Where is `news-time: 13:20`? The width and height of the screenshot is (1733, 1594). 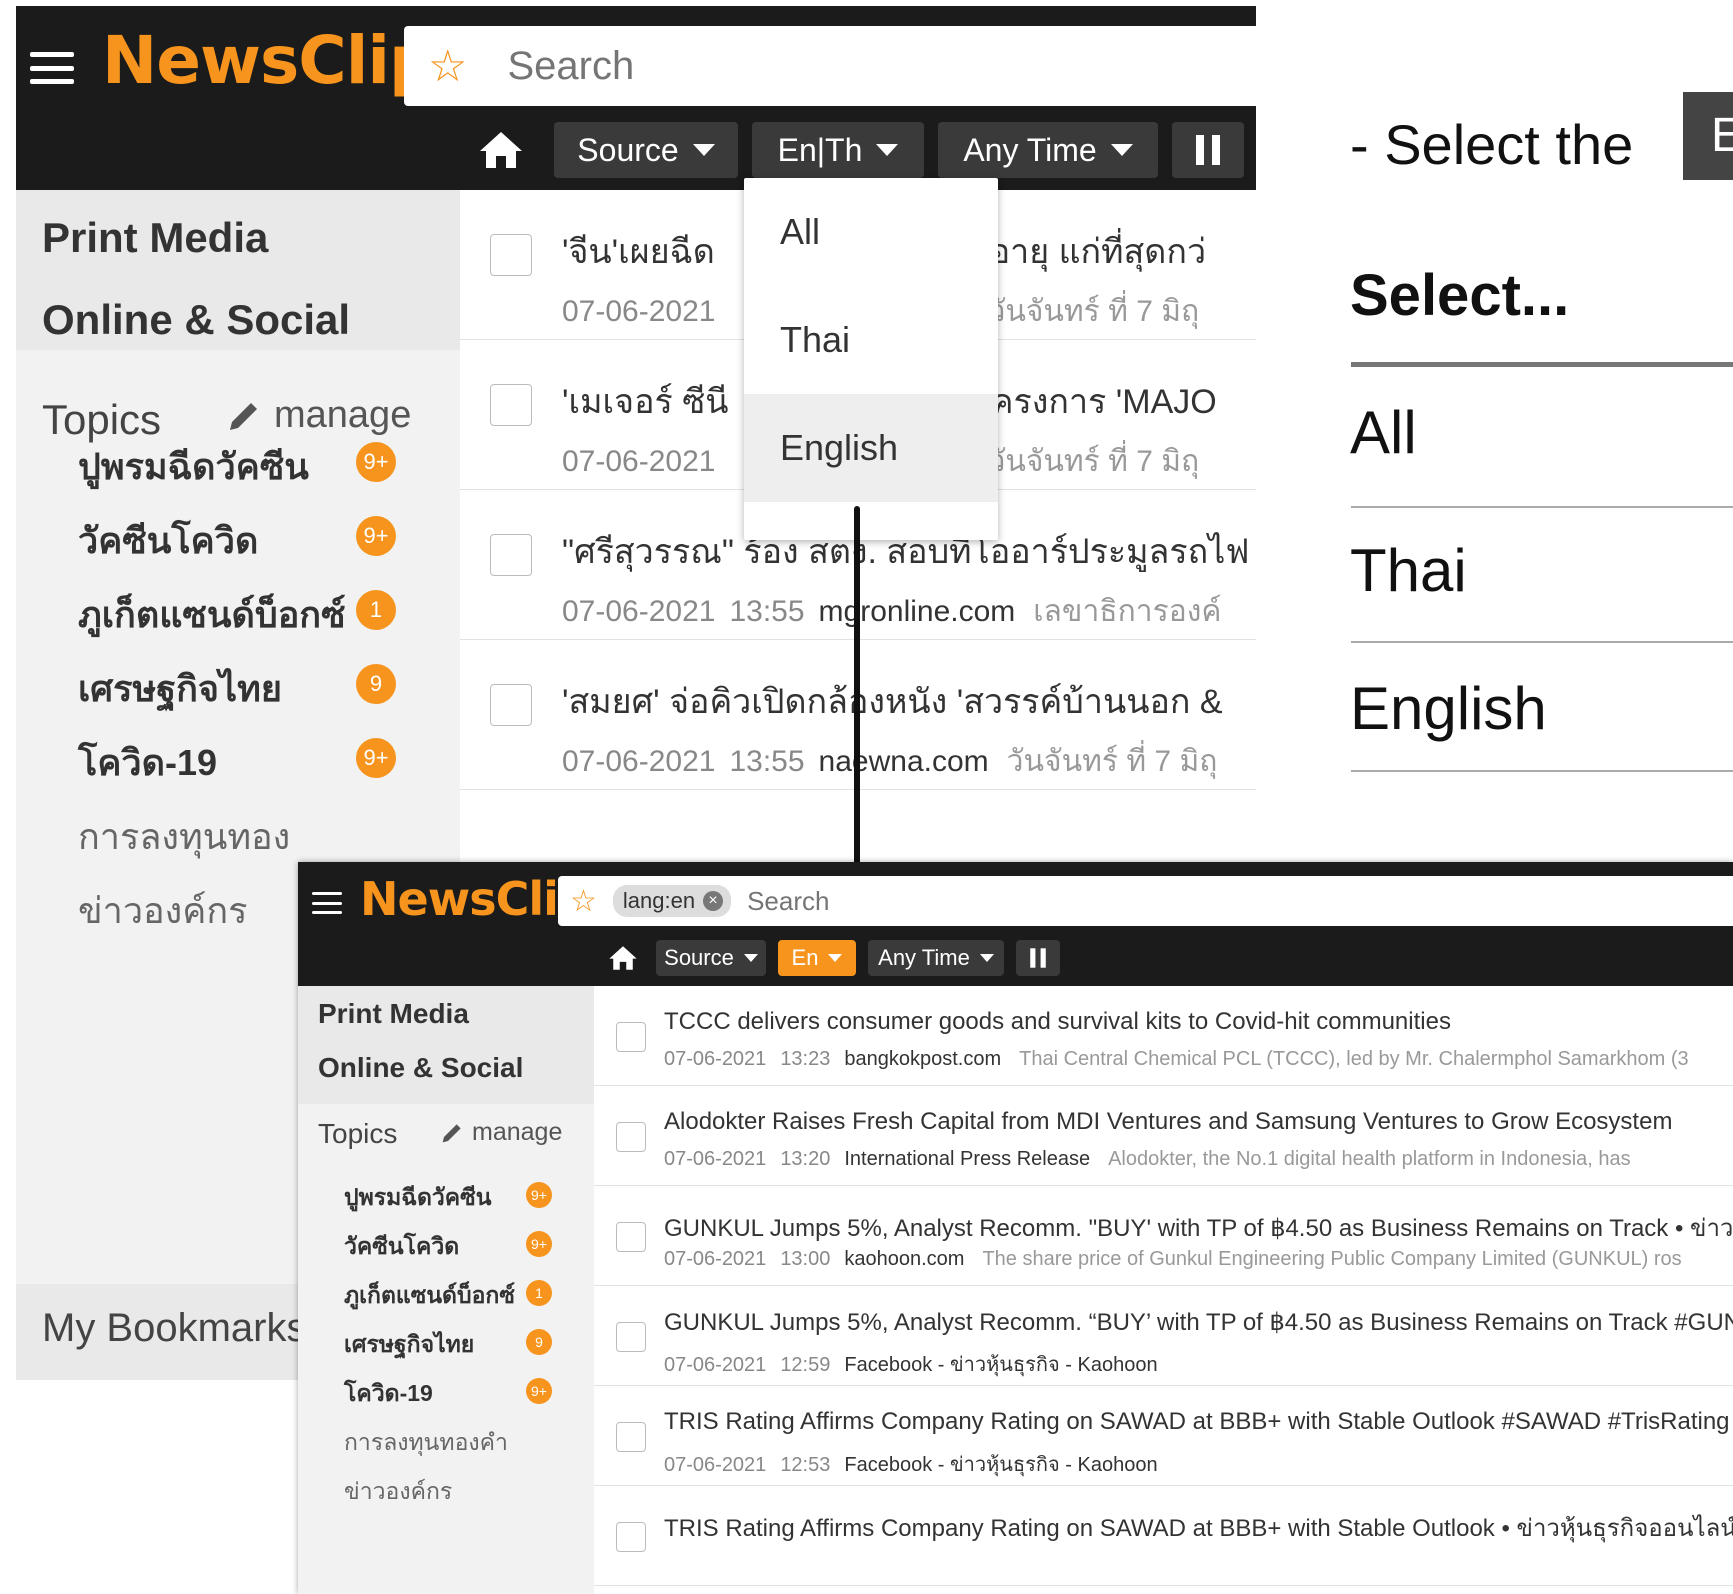 news-time: 13:20 is located at coordinates (805, 1159).